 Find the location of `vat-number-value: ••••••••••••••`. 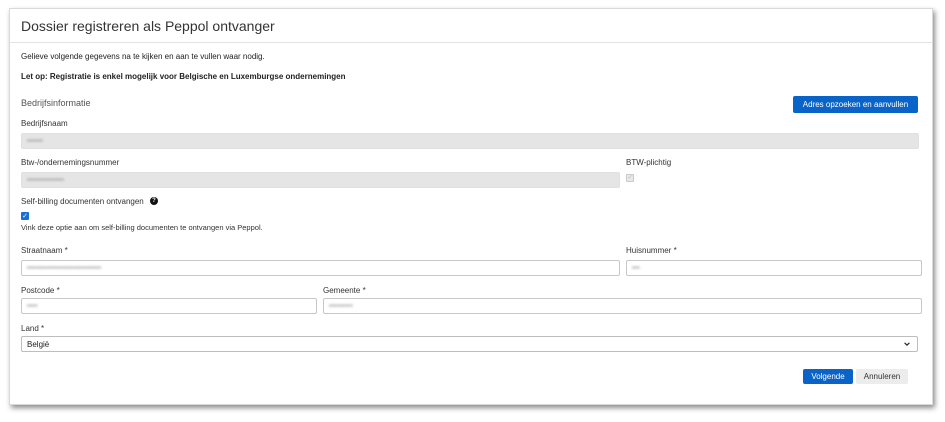

vat-number-value: •••••••••••••• is located at coordinates (46, 180).